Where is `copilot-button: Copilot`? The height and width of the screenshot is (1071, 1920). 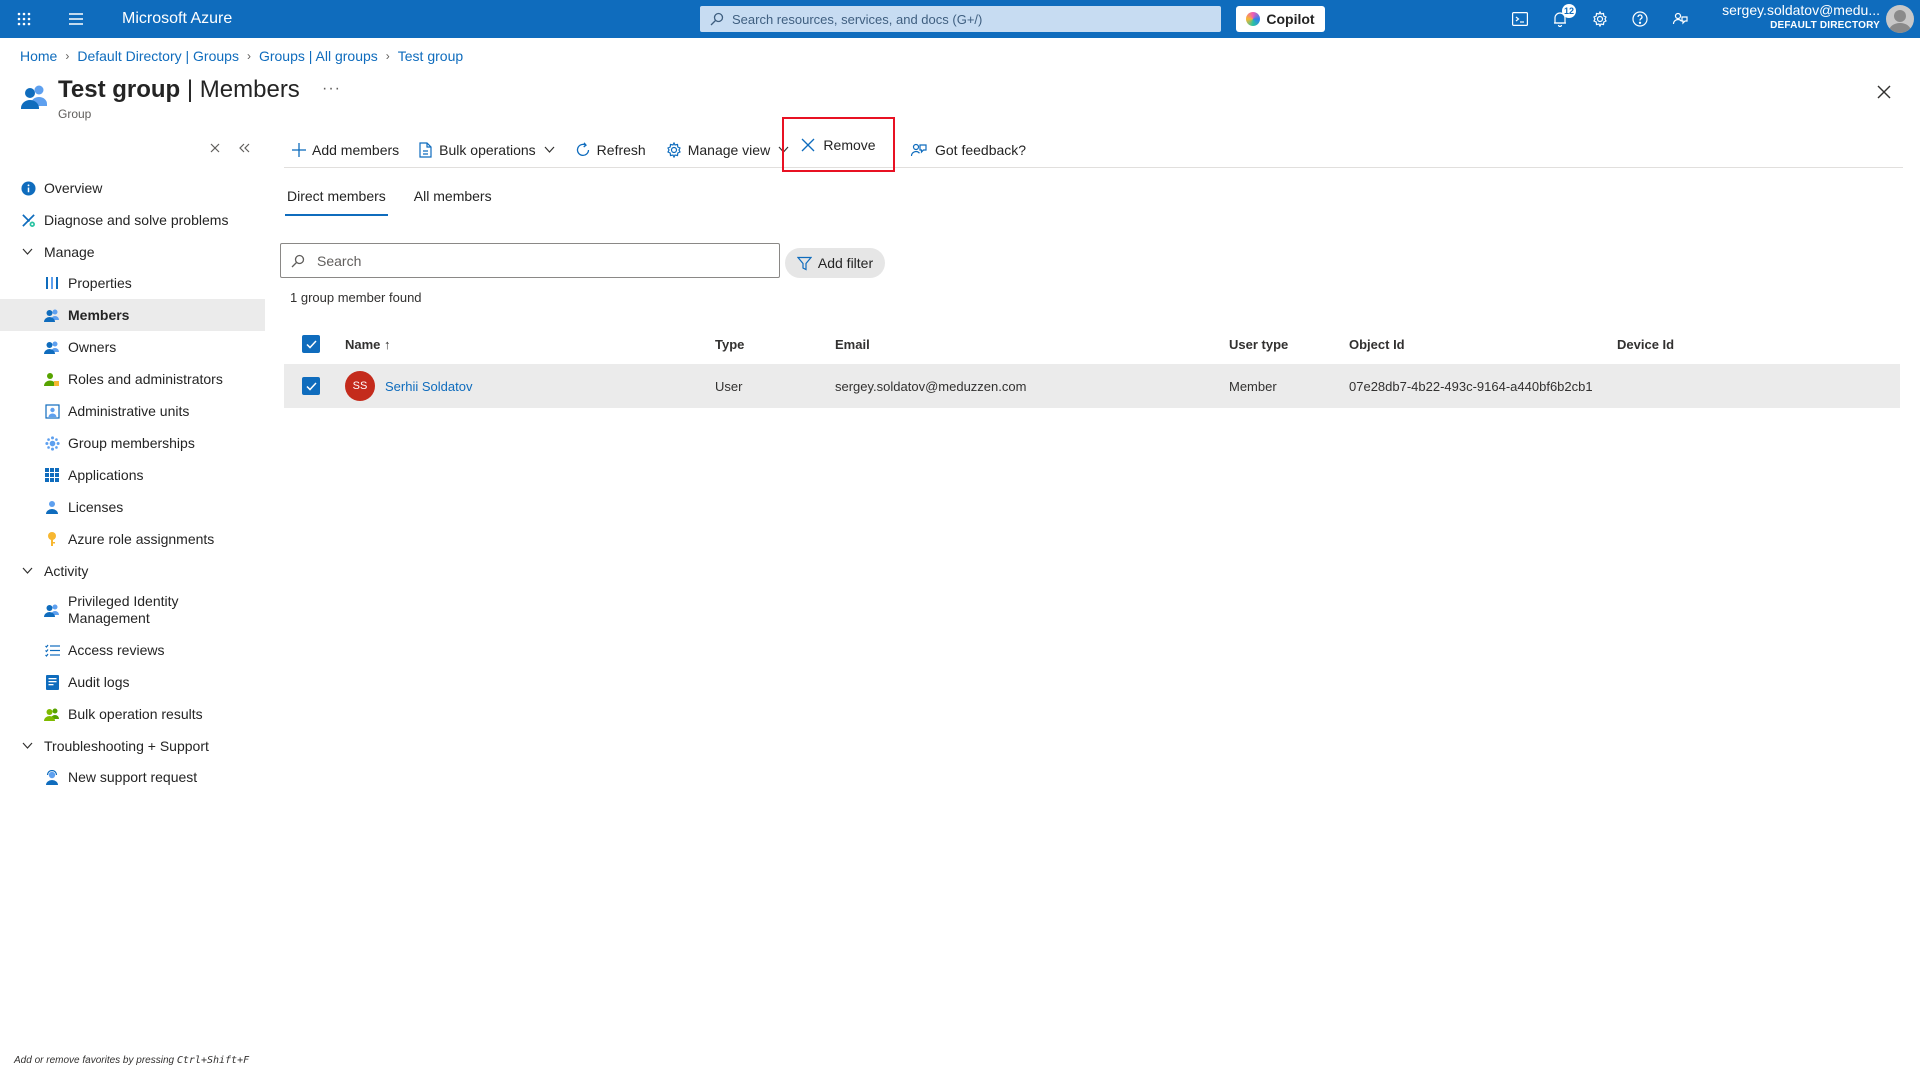
copilot-button: Copilot is located at coordinates (1280, 19).